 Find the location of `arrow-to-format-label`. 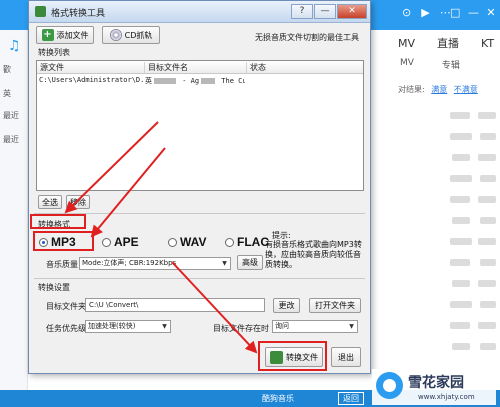

arrow-to-format-label is located at coordinates (111, 167).